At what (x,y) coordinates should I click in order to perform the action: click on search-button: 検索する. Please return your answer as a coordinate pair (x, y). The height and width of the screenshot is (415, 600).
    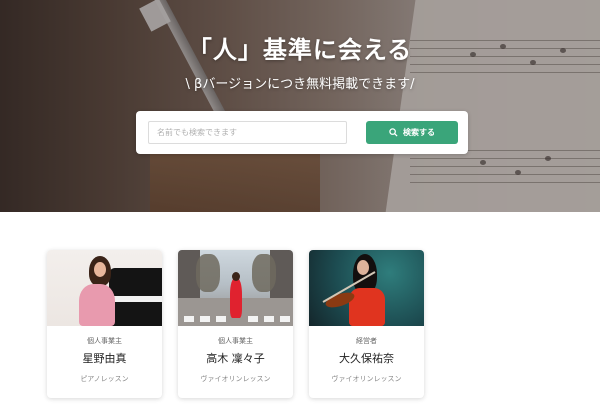
    Looking at the image, I should click on (412, 132).